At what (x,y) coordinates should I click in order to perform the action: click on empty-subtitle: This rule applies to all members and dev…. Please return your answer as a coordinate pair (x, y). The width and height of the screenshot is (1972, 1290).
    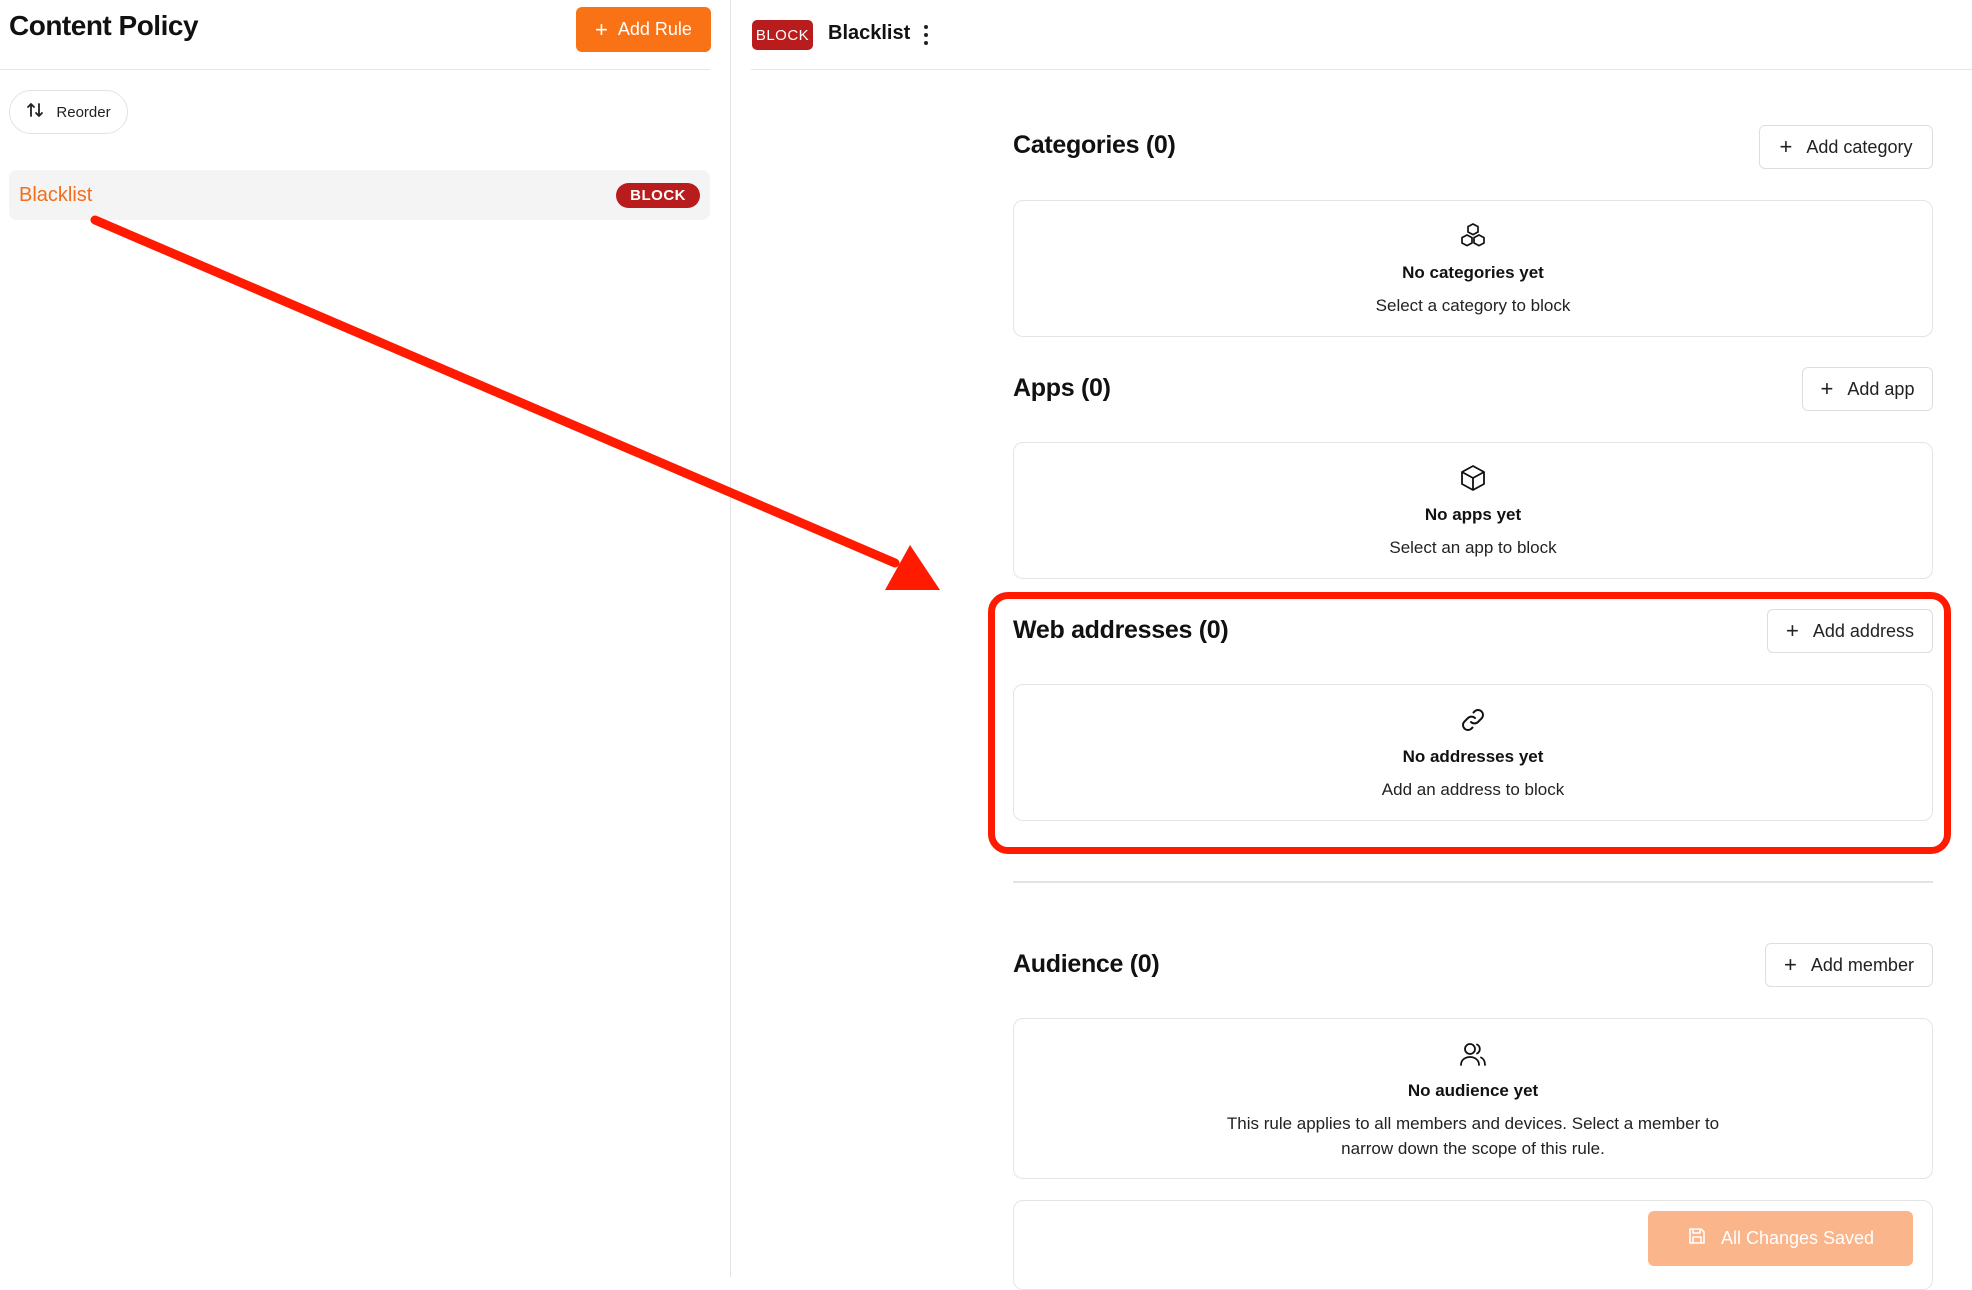
    Looking at the image, I should click on (1473, 1136).